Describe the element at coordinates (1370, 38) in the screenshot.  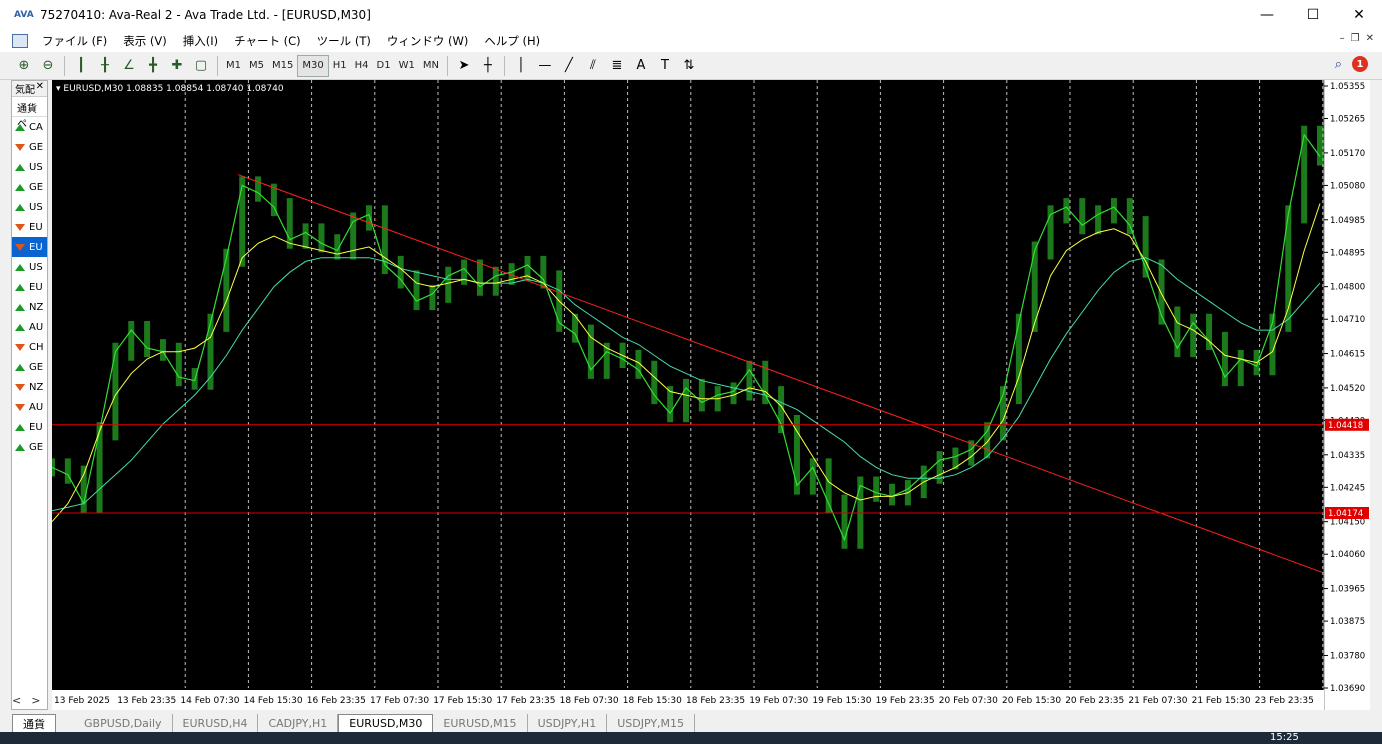
I see `mdi-close-button: ✕` at that location.